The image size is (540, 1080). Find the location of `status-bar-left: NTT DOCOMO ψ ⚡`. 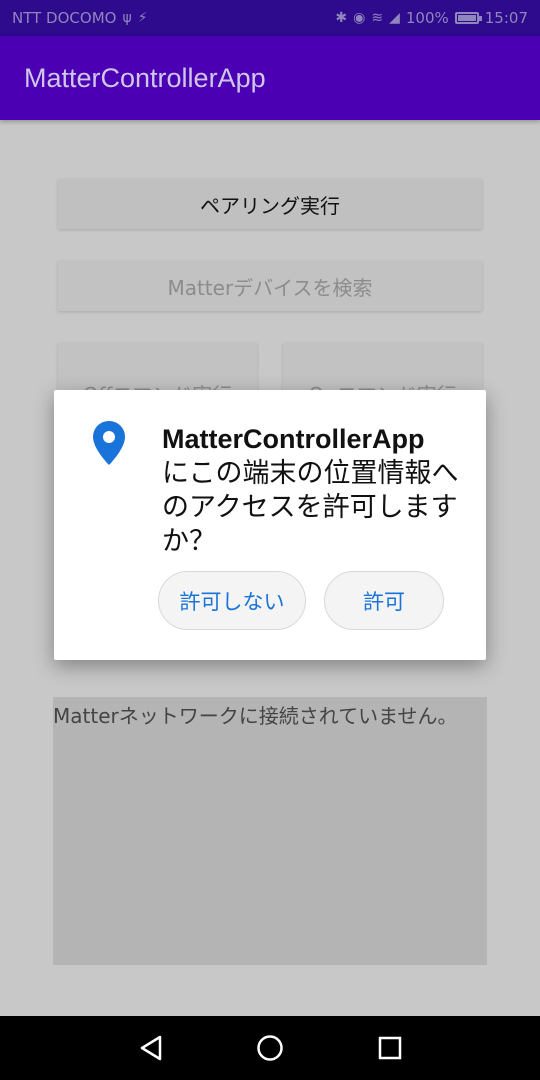

status-bar-left: NTT DOCOMO ψ ⚡ is located at coordinates (80, 18).